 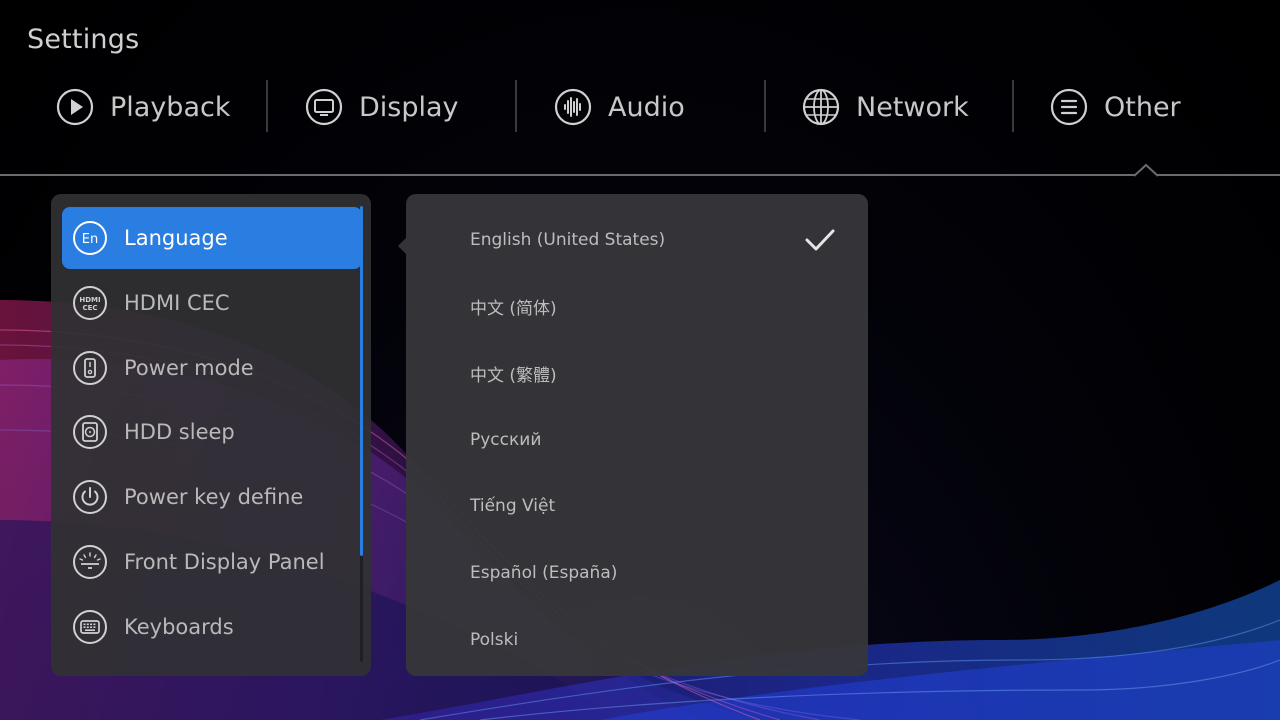 I want to click on menu-lines-icon, so click(x=1069, y=107).